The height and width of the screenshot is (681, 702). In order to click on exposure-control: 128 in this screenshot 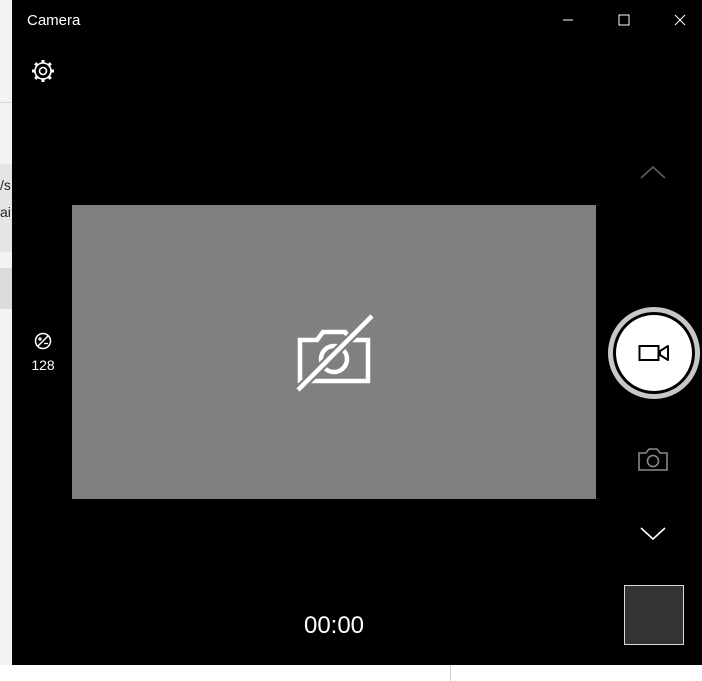, I will do `click(43, 352)`.